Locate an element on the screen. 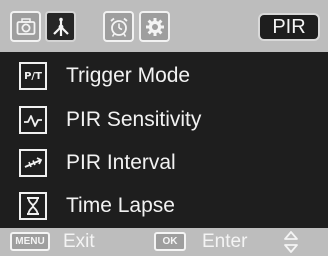  menu-item-time-lapse: Time Lapse is located at coordinates (164, 207).